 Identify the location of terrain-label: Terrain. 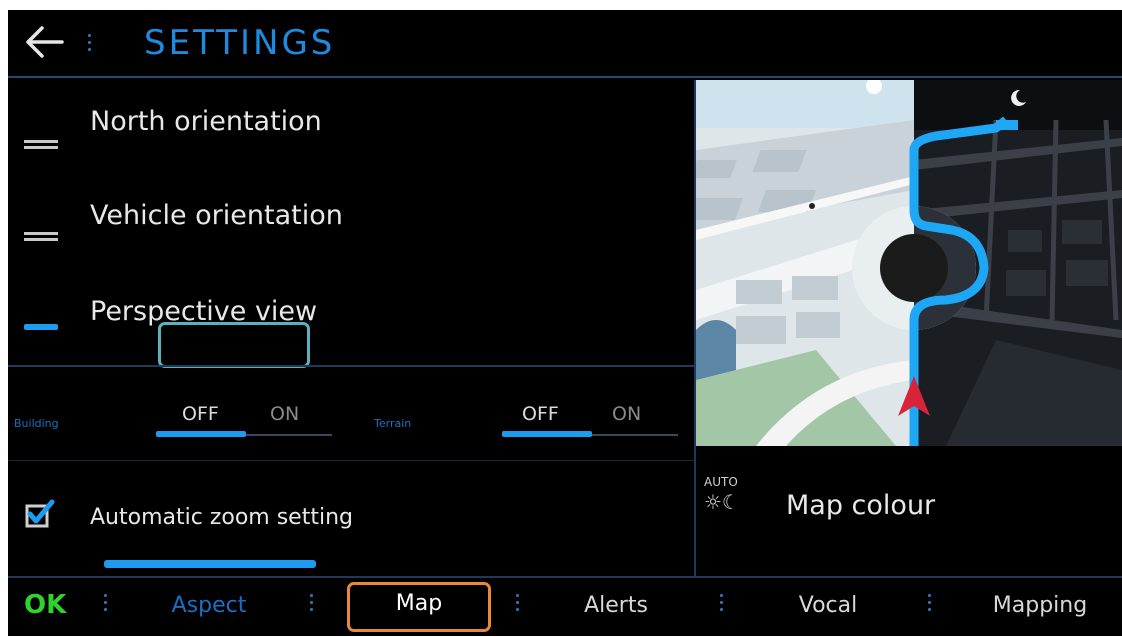
(393, 423).